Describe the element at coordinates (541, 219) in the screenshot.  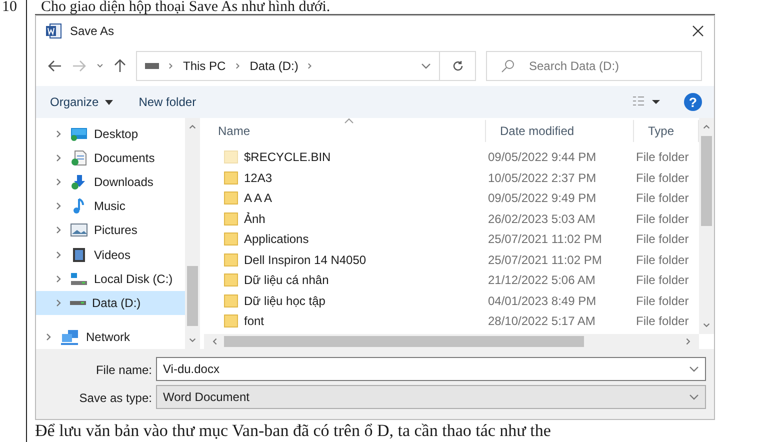
I see `date-cell-text: 26/02/2023 5:03 AM` at that location.